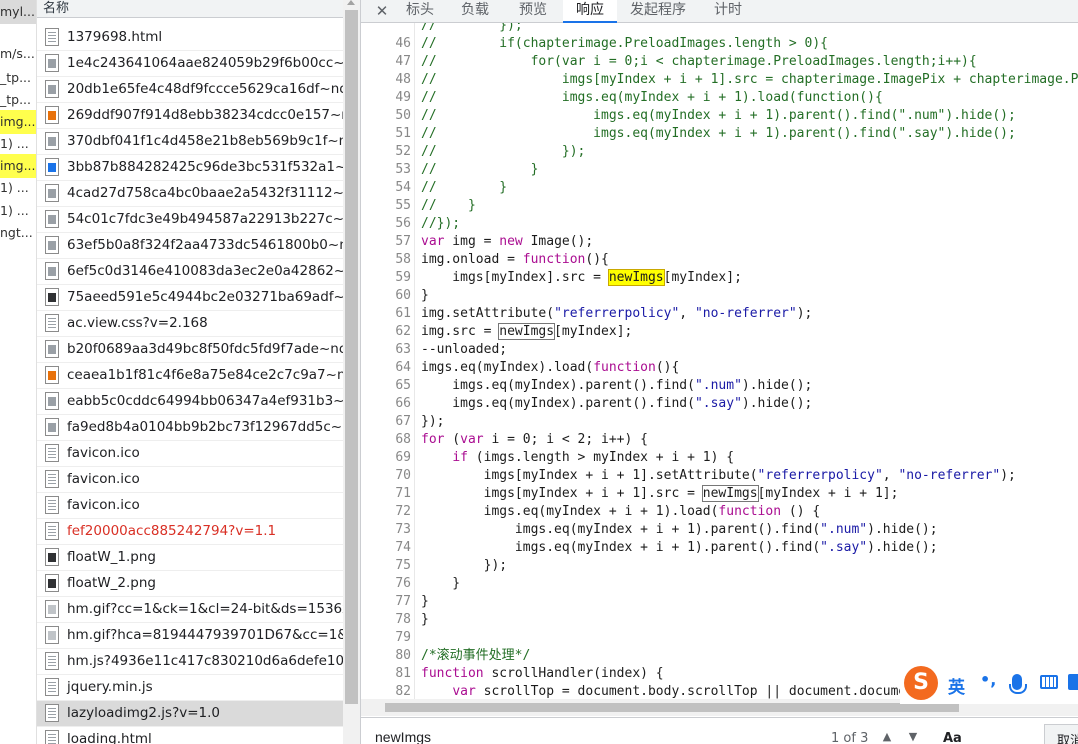 The height and width of the screenshot is (744, 1078). Describe the element at coordinates (425, 620) in the screenshot. I see `code-text: }` at that location.